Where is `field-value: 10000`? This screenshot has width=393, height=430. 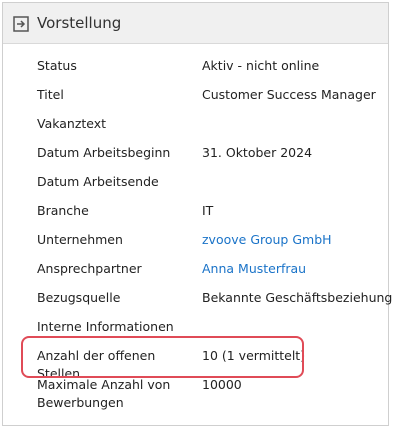 field-value: 10000 is located at coordinates (222, 384).